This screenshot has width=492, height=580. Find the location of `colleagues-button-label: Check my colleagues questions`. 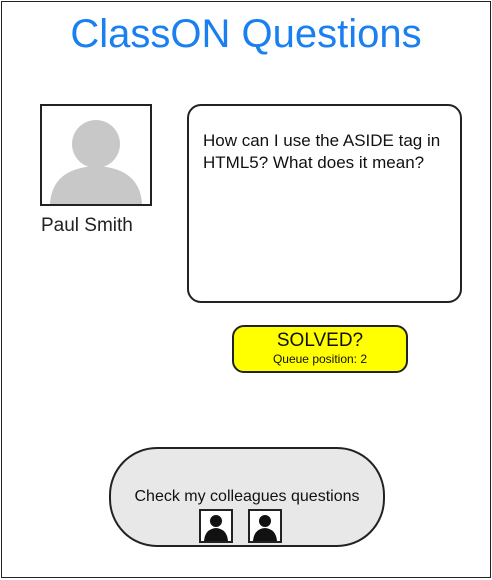

colleagues-button-label: Check my colleagues questions is located at coordinates (247, 496).